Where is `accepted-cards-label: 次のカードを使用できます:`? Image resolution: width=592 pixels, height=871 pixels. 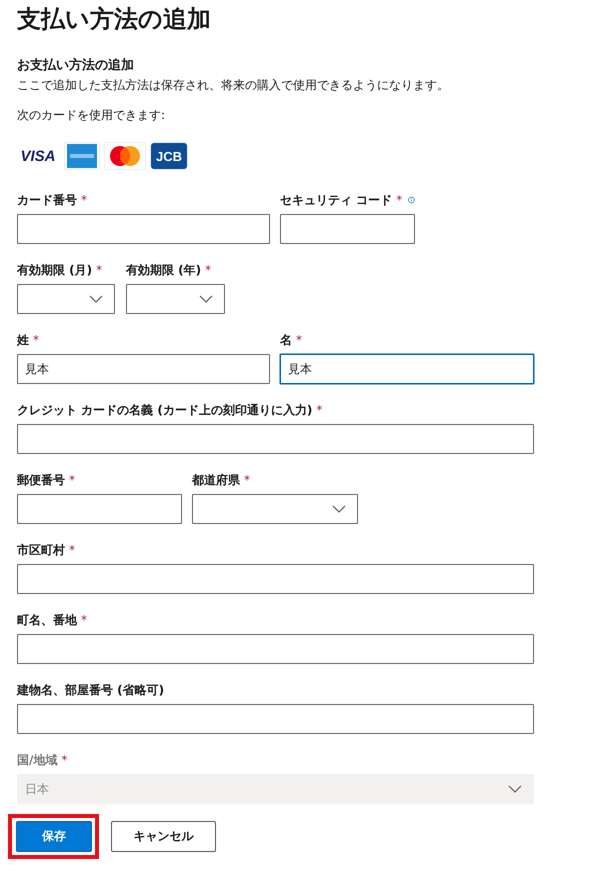 accepted-cards-label: 次のカードを使用できます: is located at coordinates (91, 115).